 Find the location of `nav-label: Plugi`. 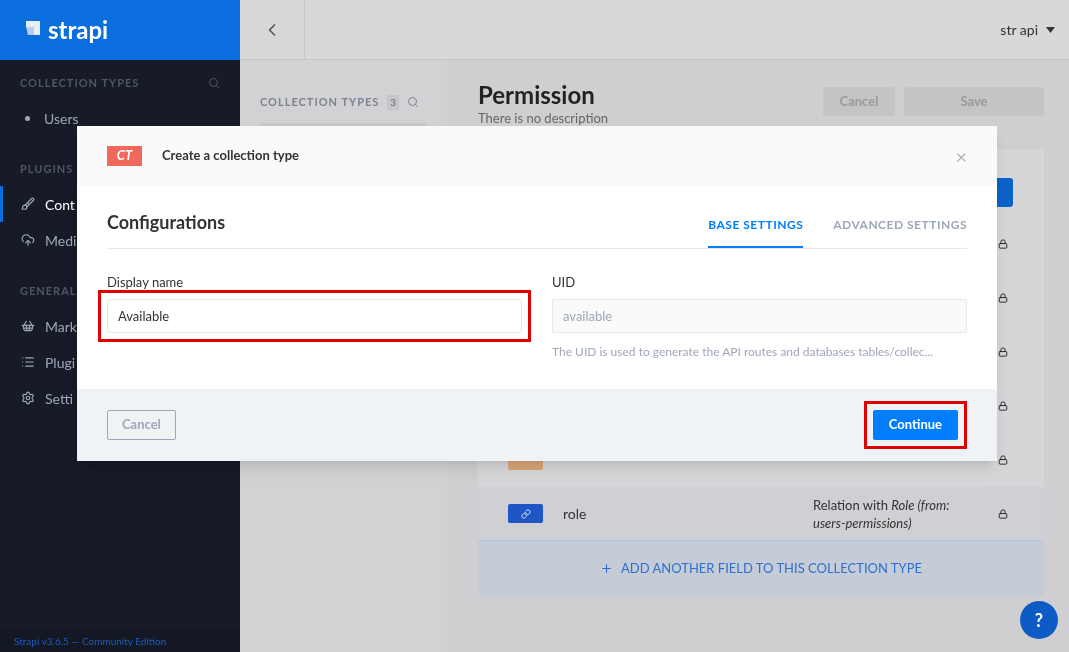

nav-label: Plugi is located at coordinates (60, 362).